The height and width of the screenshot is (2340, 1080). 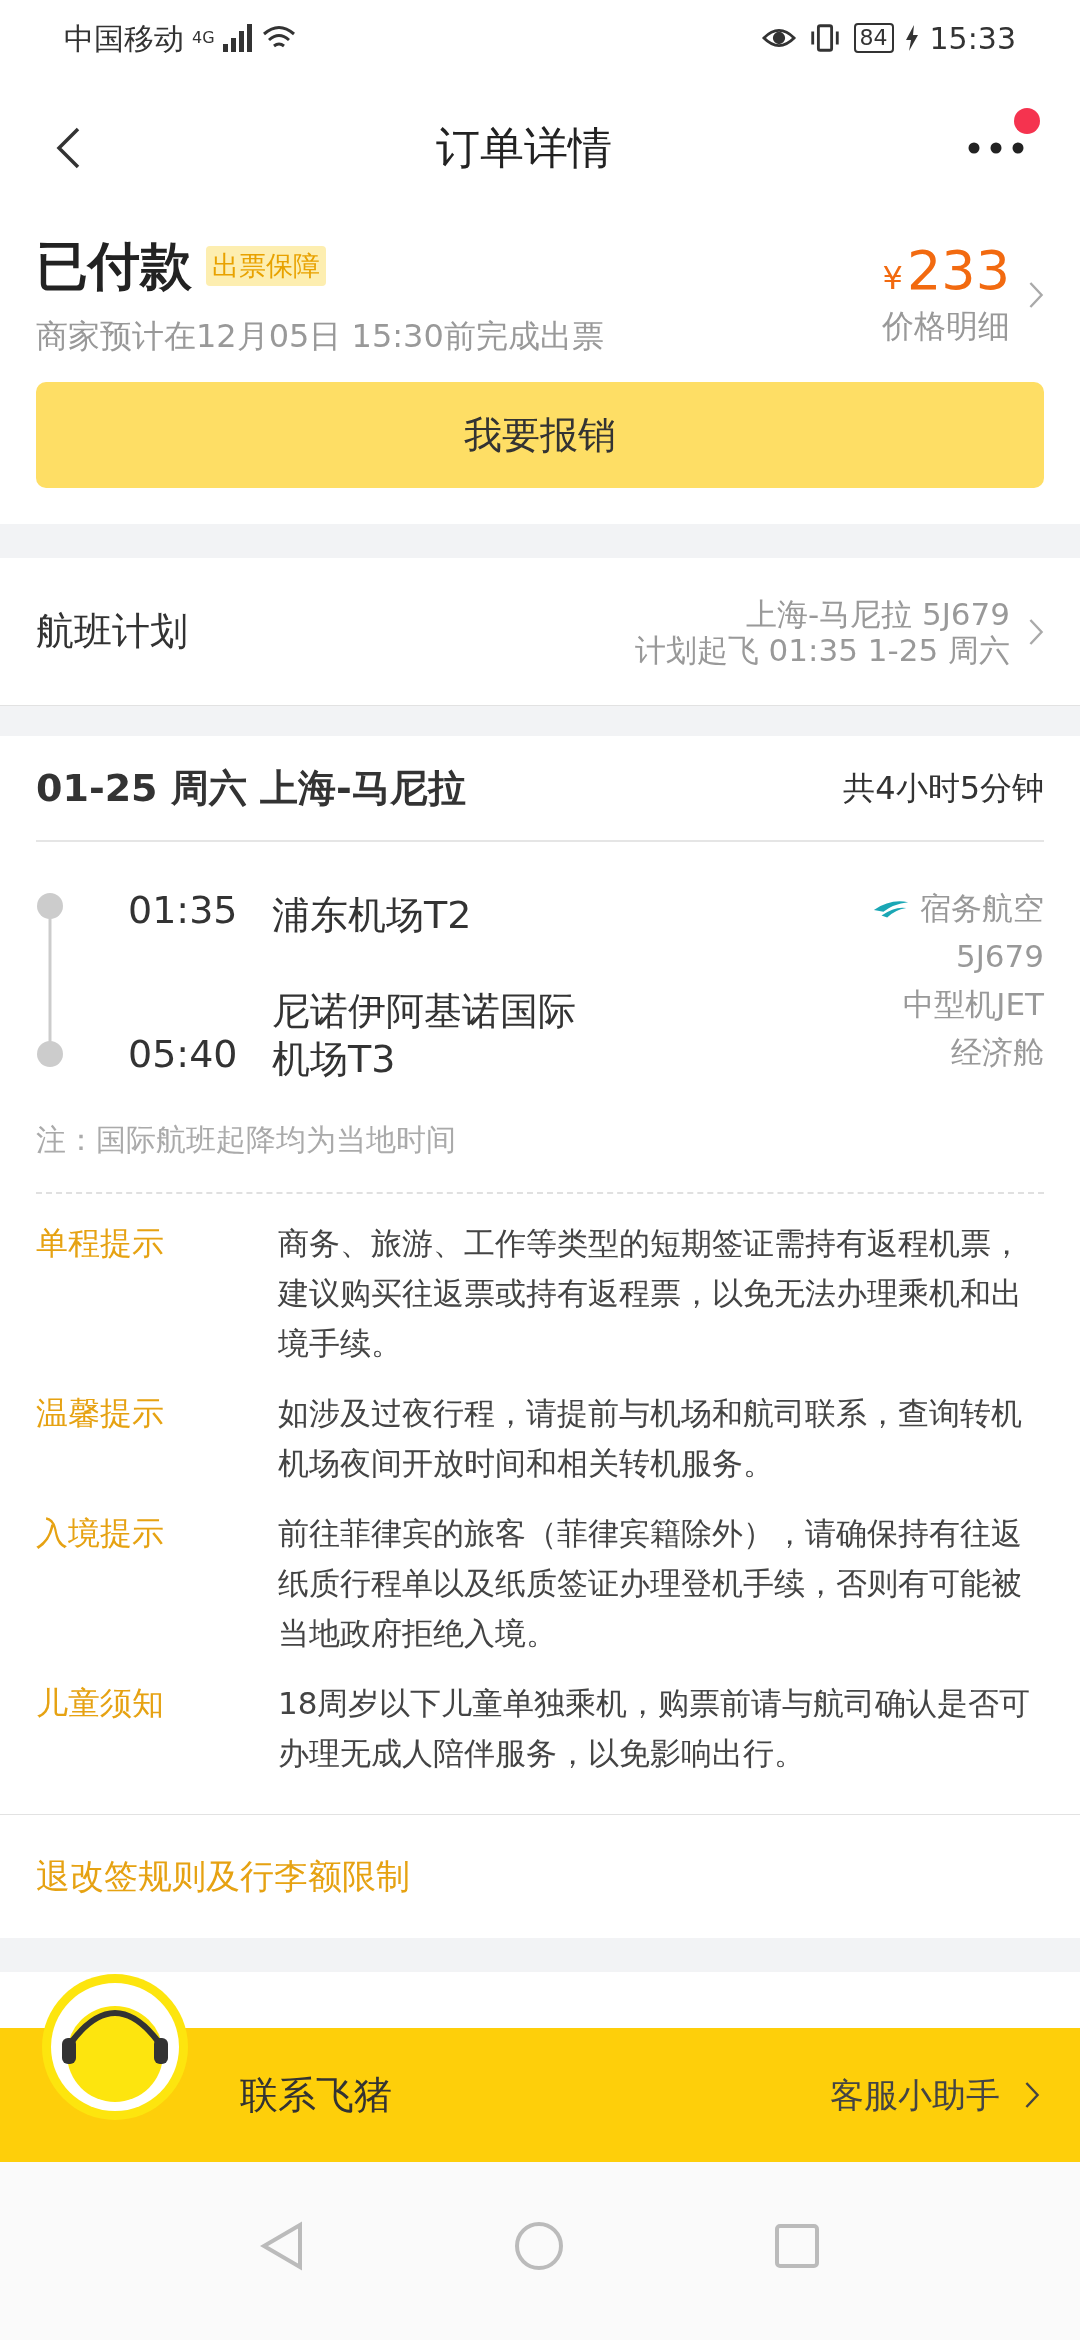 What do you see at coordinates (822, 649) in the screenshot?
I see `departure-time: 计划起飞 01:35 1-25 周六` at bounding box center [822, 649].